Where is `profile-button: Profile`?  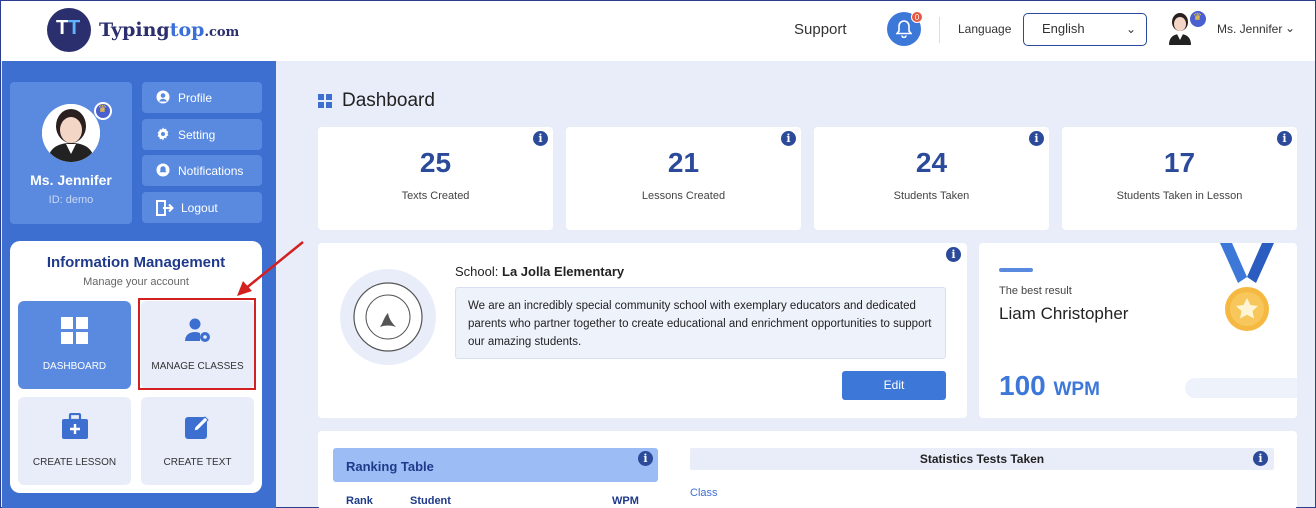
profile-button: Profile is located at coordinates (202, 97).